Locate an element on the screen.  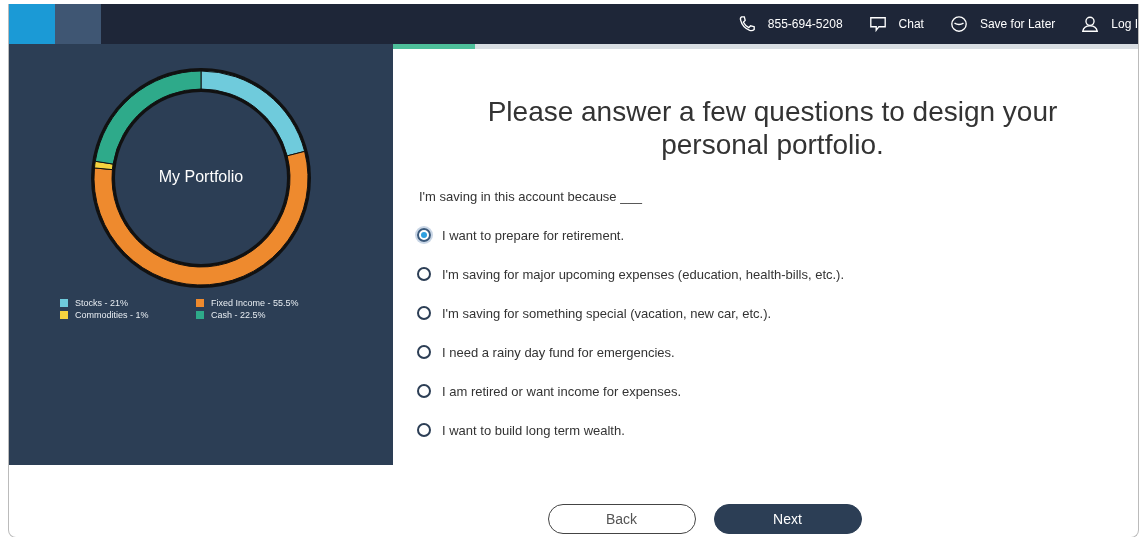
next-button: Next is located at coordinates (787, 519).